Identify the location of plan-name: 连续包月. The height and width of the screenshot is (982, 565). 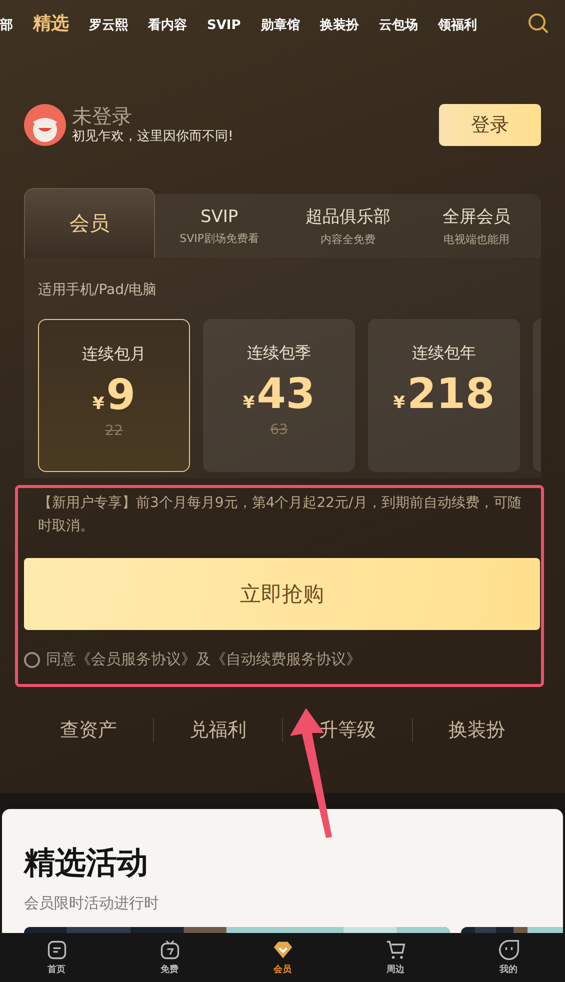
(114, 354).